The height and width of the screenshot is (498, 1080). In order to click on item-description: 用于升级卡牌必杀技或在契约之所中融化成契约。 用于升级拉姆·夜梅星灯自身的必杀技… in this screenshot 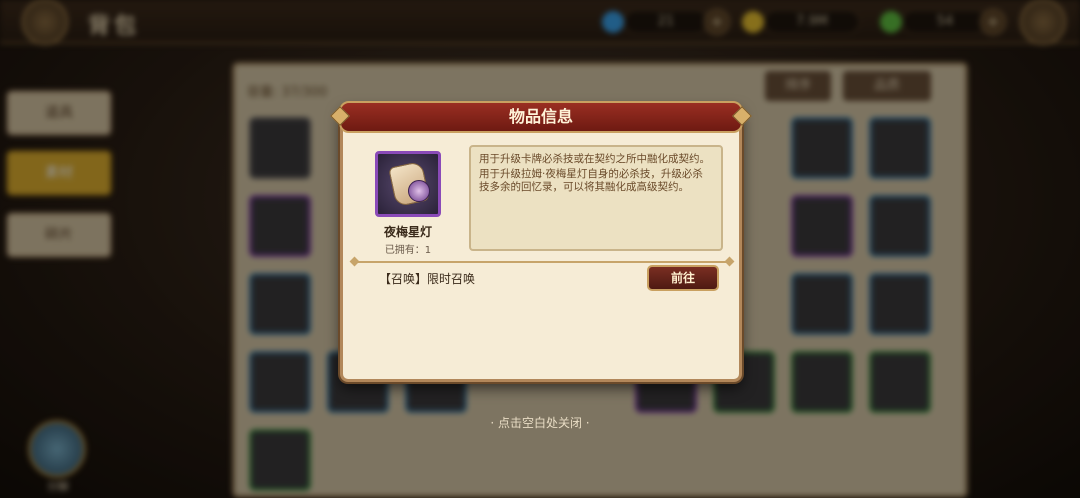, I will do `click(596, 198)`.